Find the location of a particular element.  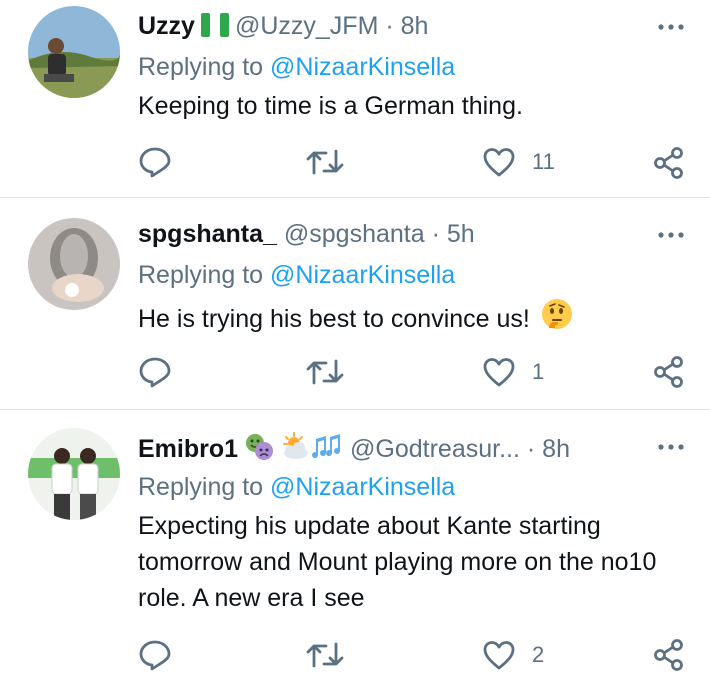

tweet-text: He is trying his best to convince us! is located at coordinates (334, 319).